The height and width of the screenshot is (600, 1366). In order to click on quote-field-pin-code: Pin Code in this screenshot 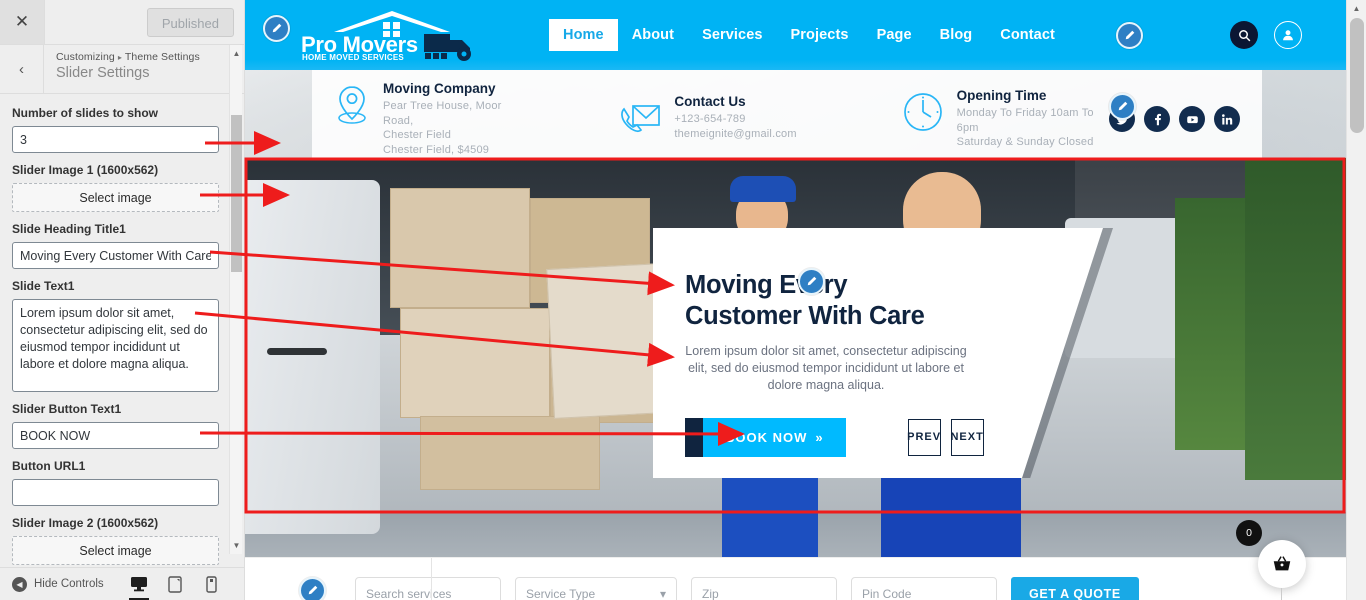, I will do `click(924, 588)`.